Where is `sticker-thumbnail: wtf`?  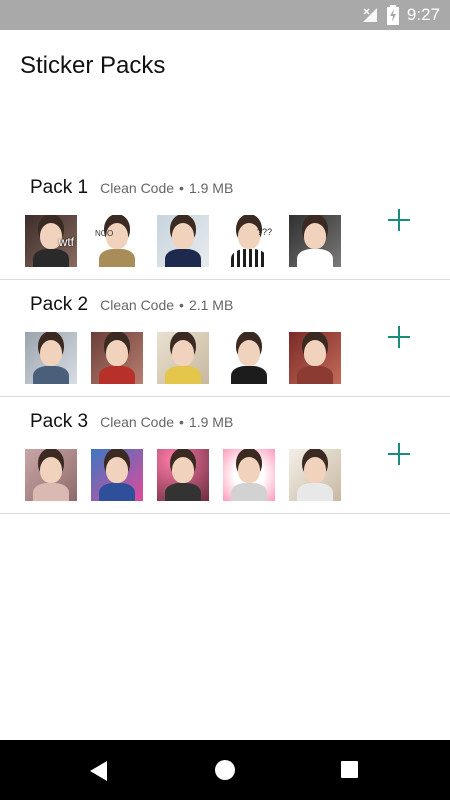
sticker-thumbnail: wtf is located at coordinates (51, 241).